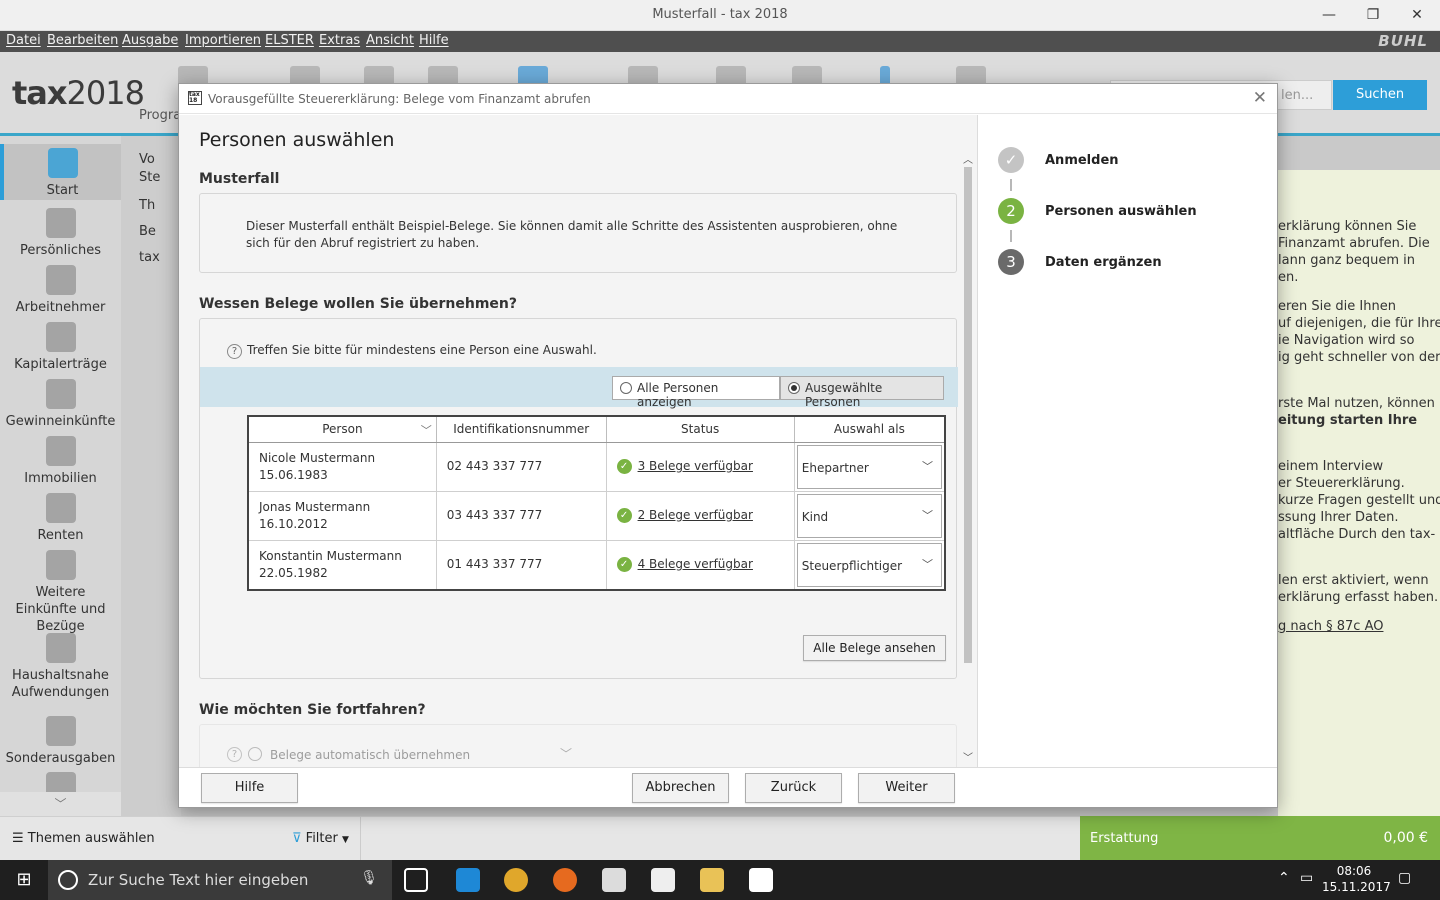  I want to click on close-window-button: ✕, so click(1417, 15).